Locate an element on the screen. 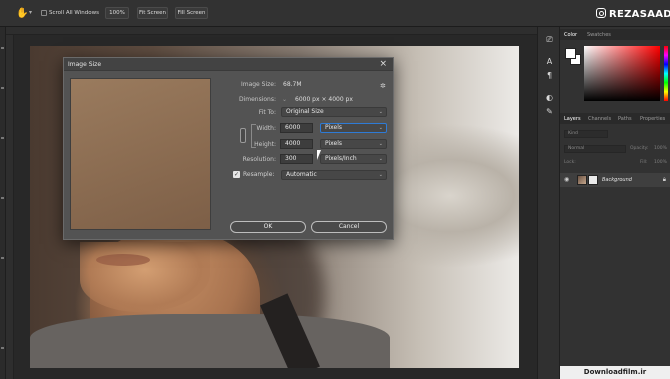 The width and height of the screenshot is (670, 379). layers-panel-tabs: Layers Channels Paths Properties is located at coordinates (615, 118).